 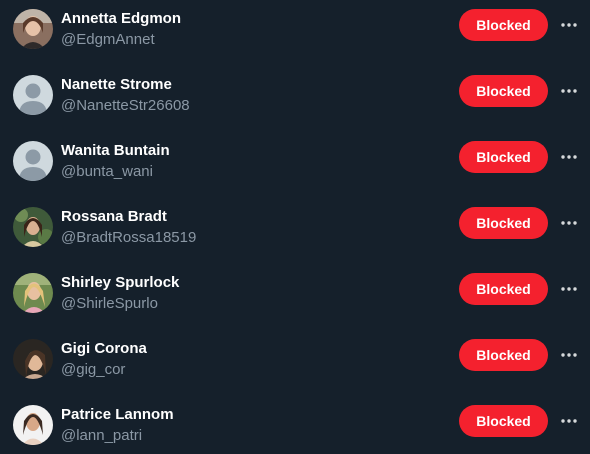 I want to click on account-name: Nanette Strome, so click(x=116, y=85).